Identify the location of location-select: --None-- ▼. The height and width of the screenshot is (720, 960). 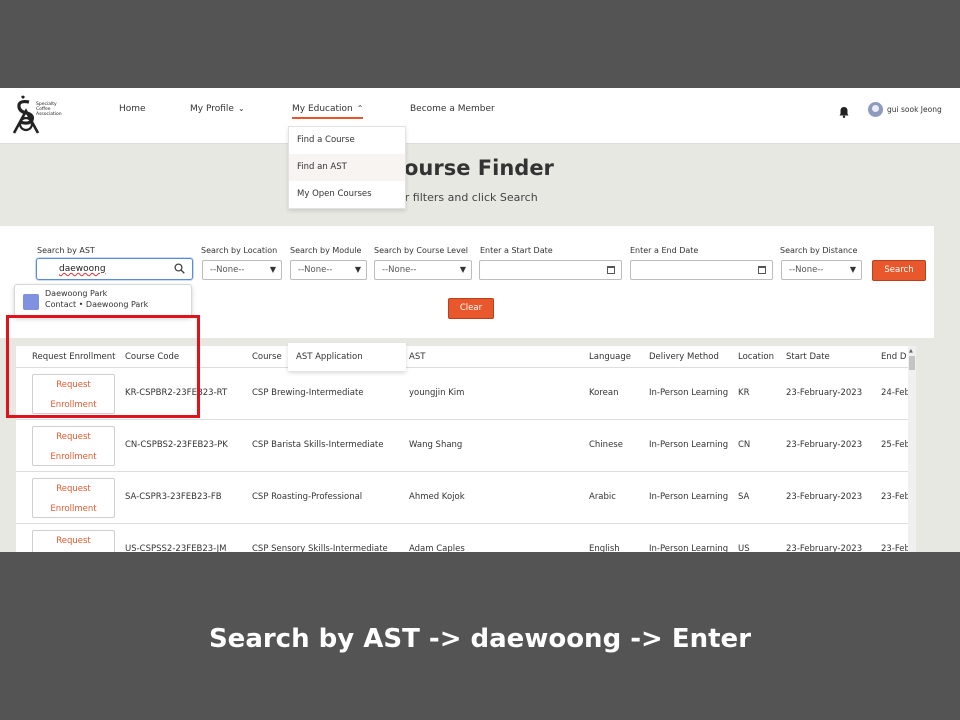
(242, 270).